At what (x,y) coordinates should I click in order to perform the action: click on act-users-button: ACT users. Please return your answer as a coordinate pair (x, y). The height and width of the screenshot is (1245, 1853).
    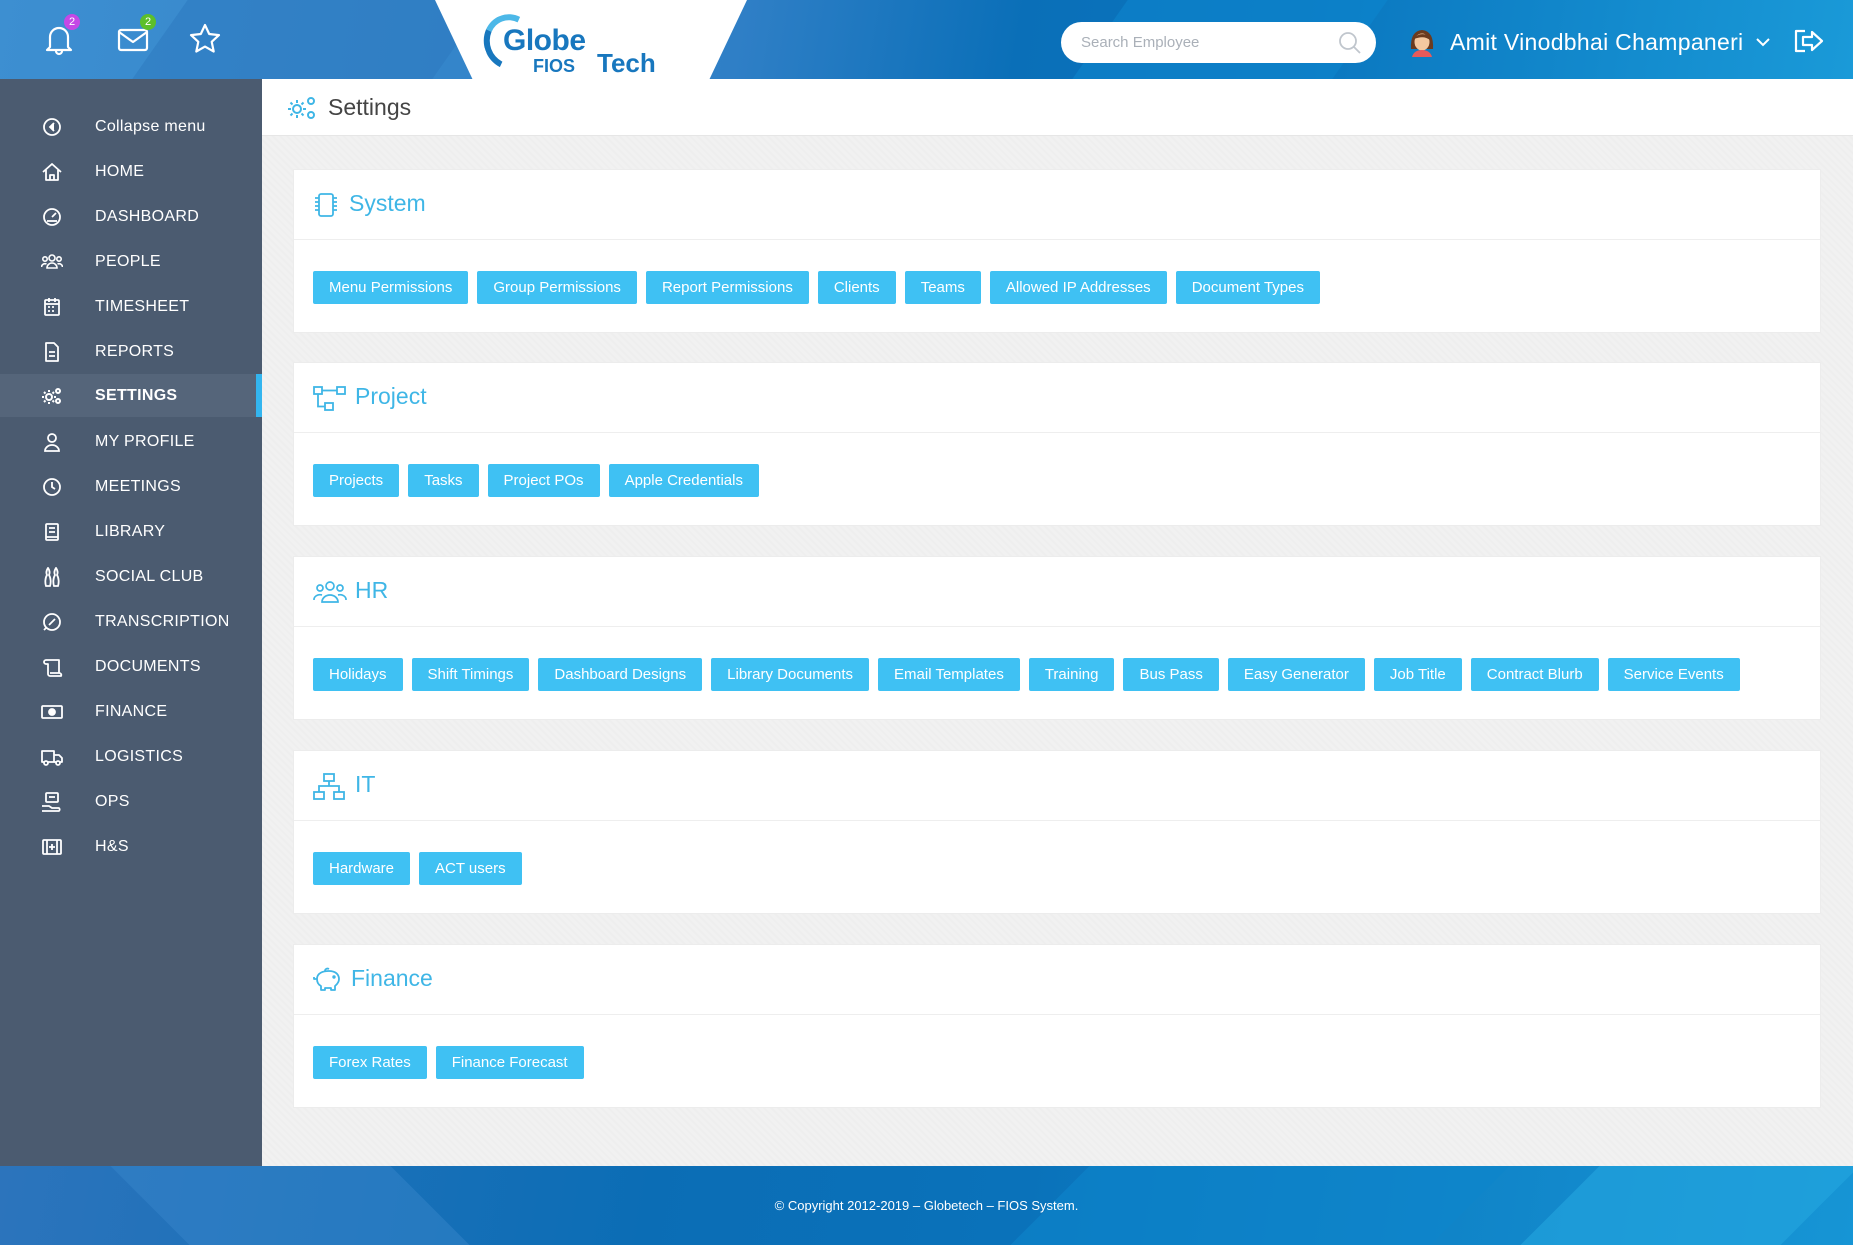
    Looking at the image, I should click on (470, 868).